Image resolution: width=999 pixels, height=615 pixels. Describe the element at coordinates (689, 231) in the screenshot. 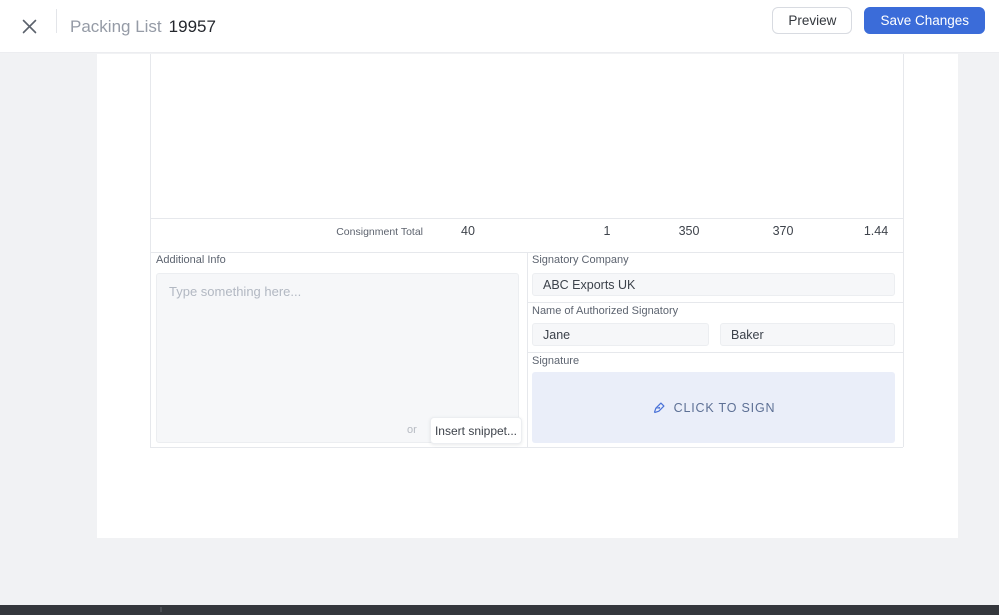

I see `consignment-total-net-weight: 350` at that location.